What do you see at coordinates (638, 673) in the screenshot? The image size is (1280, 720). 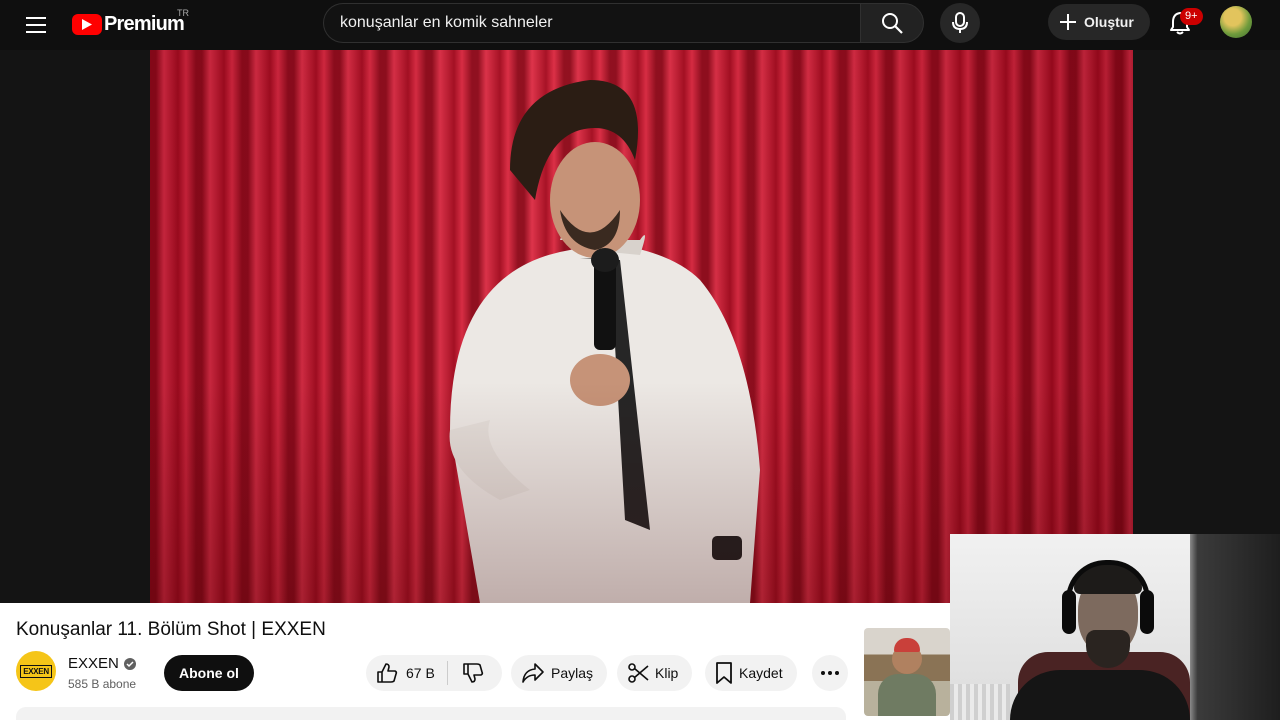 I see `scissors-icon` at bounding box center [638, 673].